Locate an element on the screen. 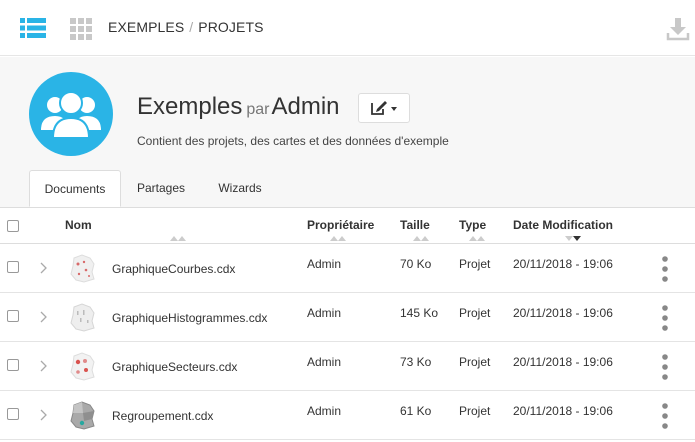 This screenshot has height=442, width=695. column-header-nom: Nom is located at coordinates (78, 225).